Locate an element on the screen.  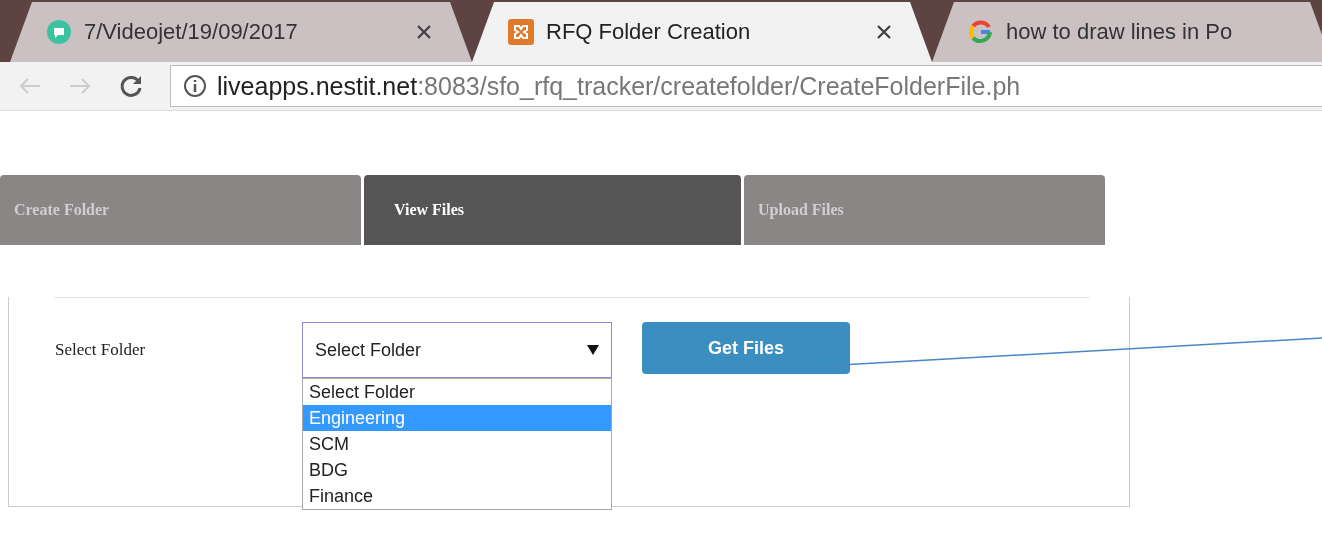
dropdown-option: Finance is located at coordinates (457, 496).